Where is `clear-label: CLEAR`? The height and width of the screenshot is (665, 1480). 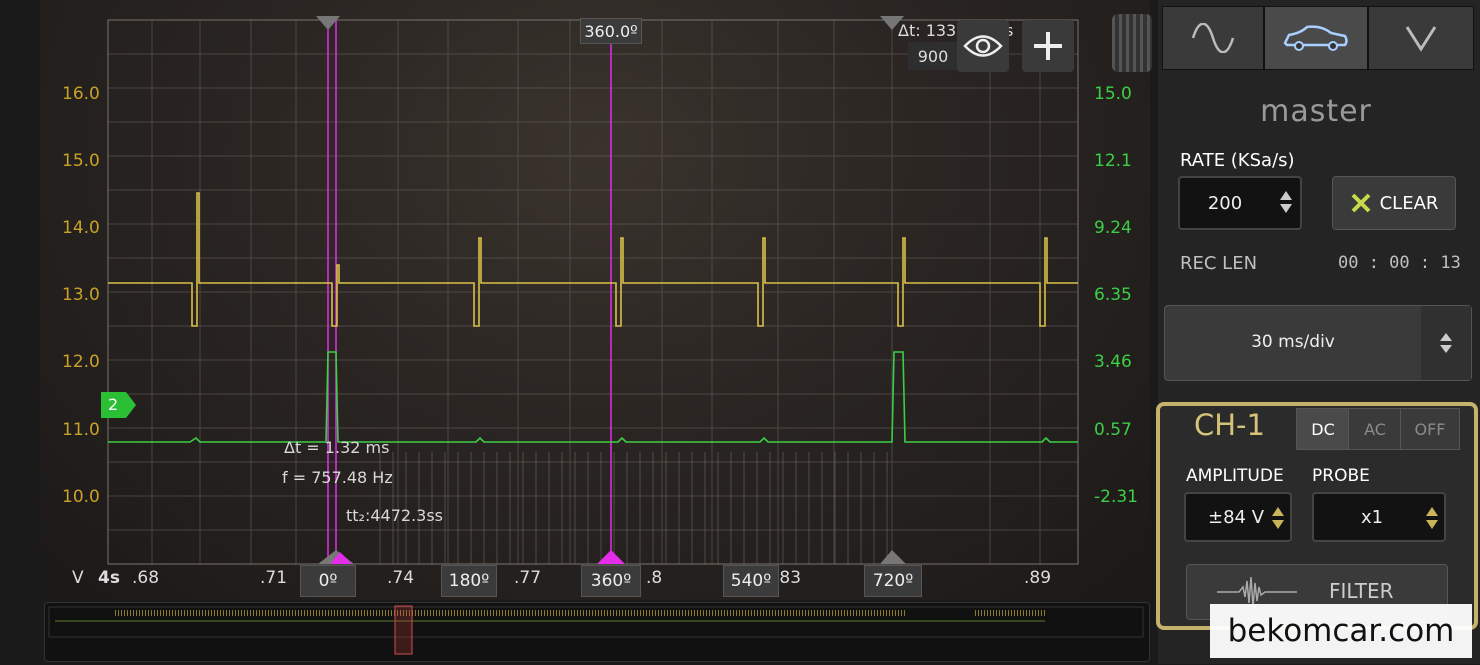
clear-label: CLEAR is located at coordinates (1409, 203).